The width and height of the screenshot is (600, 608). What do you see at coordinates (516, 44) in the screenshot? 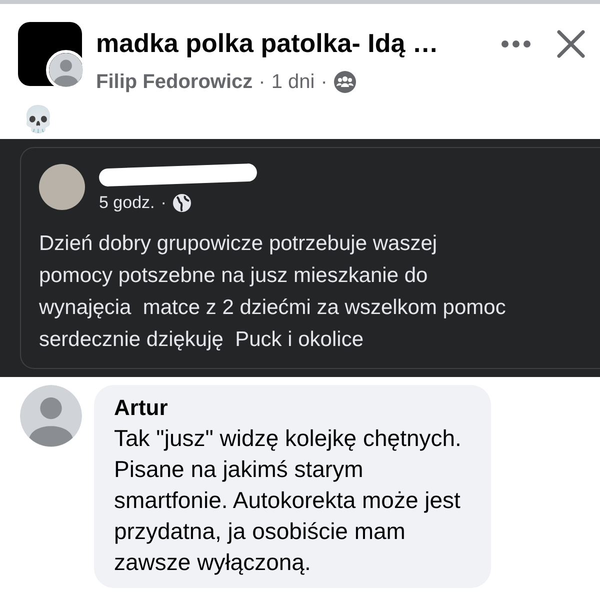
I see `more-icon` at bounding box center [516, 44].